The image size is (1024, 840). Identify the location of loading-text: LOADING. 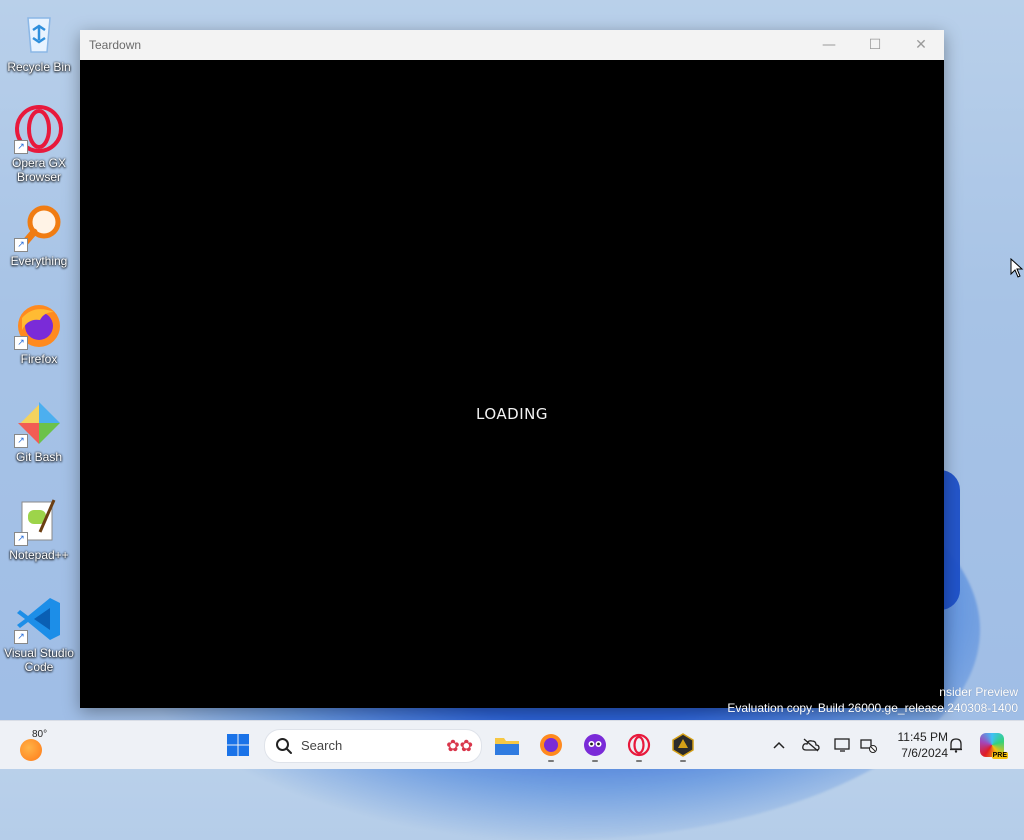
(512, 414).